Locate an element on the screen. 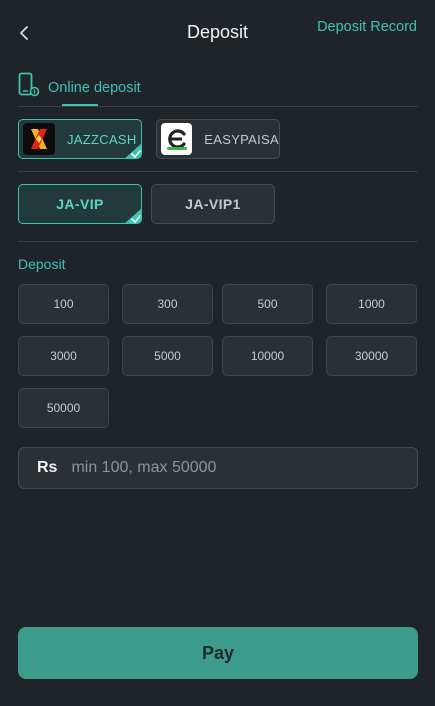  tab-online-deposit: Online deposit is located at coordinates (94, 88).